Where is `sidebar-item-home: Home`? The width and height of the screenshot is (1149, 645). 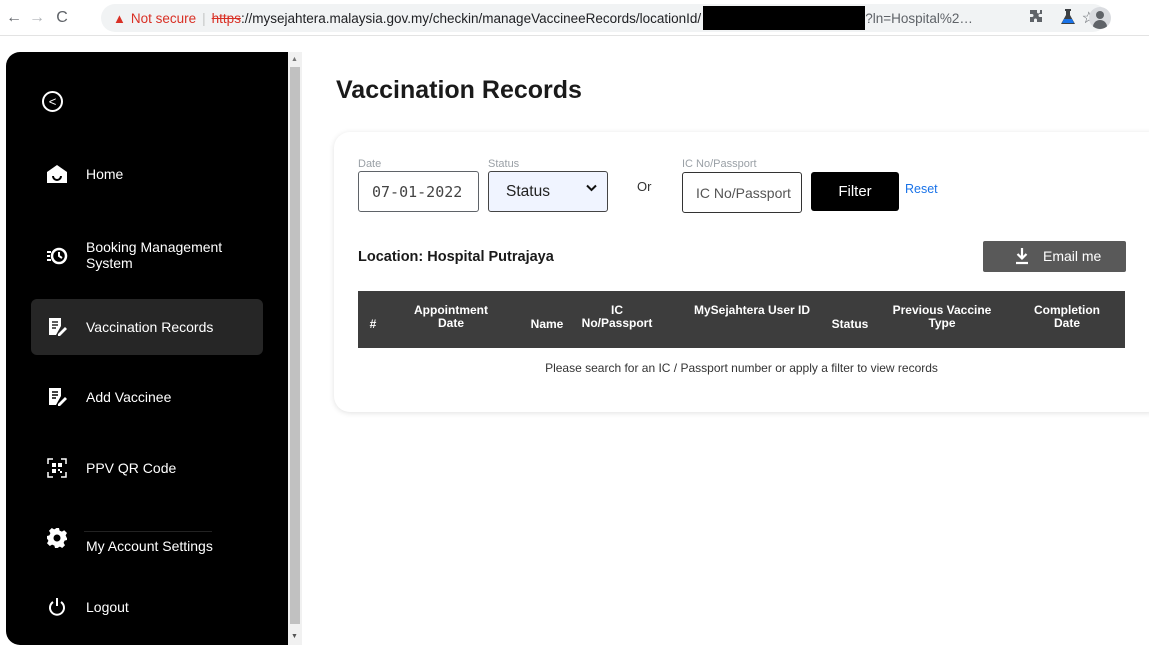
sidebar-item-home: Home is located at coordinates (147, 174).